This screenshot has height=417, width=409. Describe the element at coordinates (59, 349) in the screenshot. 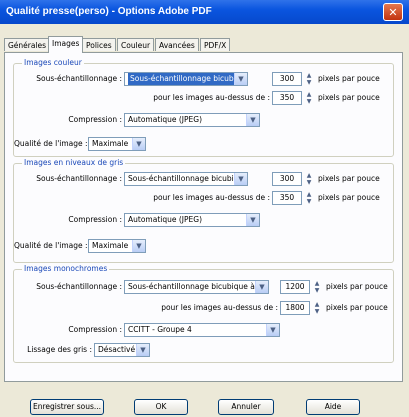

I see `smoothing-label: Lissage des gris :` at that location.